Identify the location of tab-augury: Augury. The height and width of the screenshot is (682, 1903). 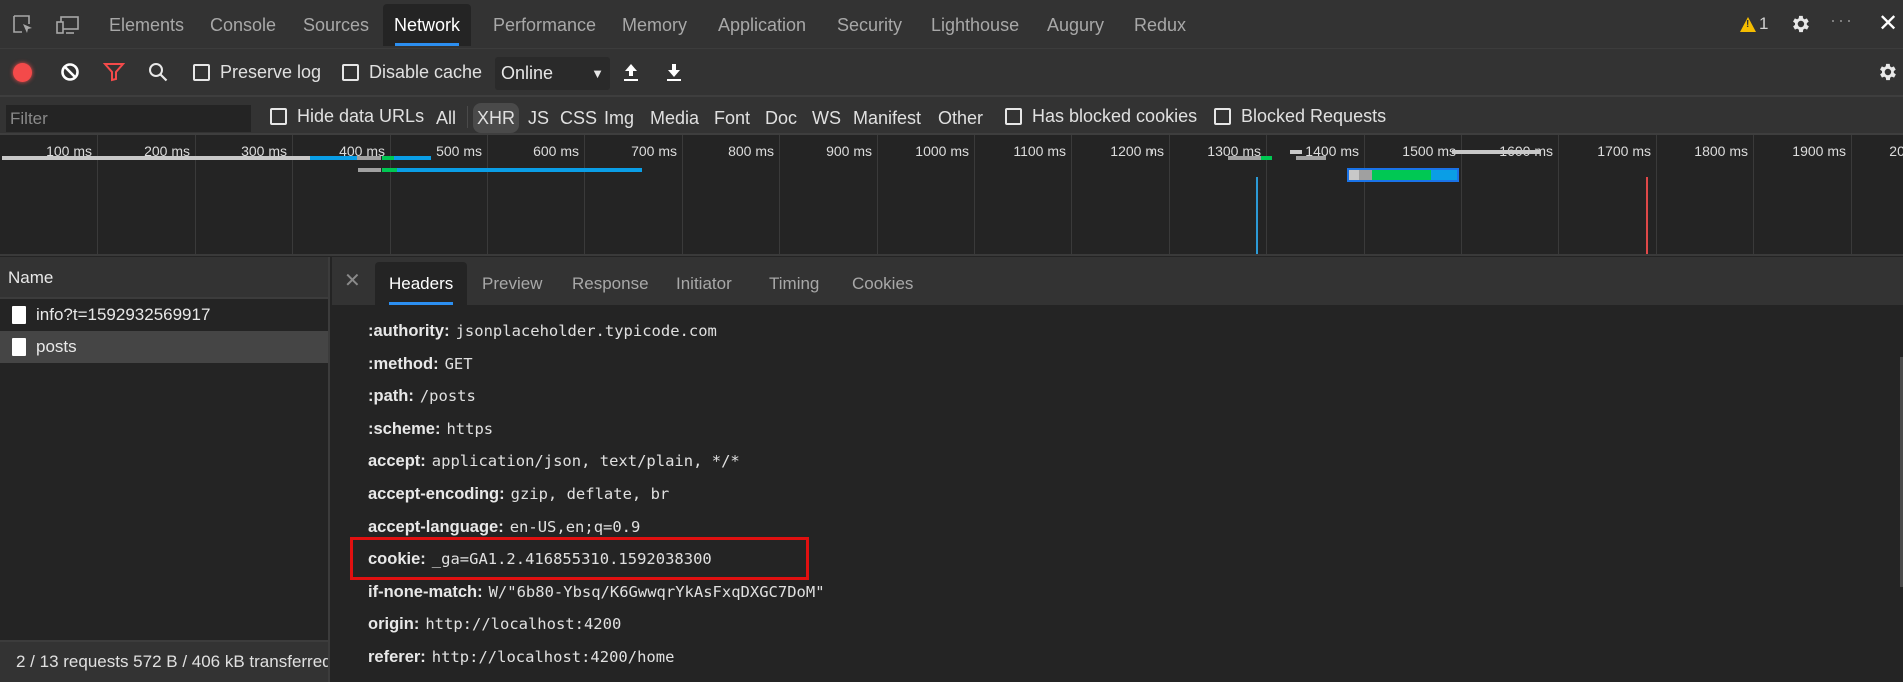
(1075, 25).